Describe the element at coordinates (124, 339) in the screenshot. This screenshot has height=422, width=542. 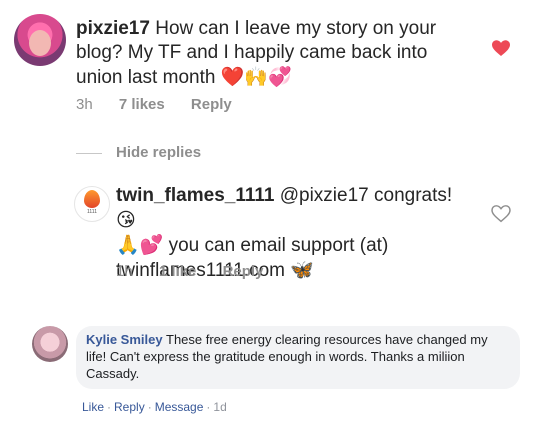
I see `commenter-name: Kylie Smiley` at that location.